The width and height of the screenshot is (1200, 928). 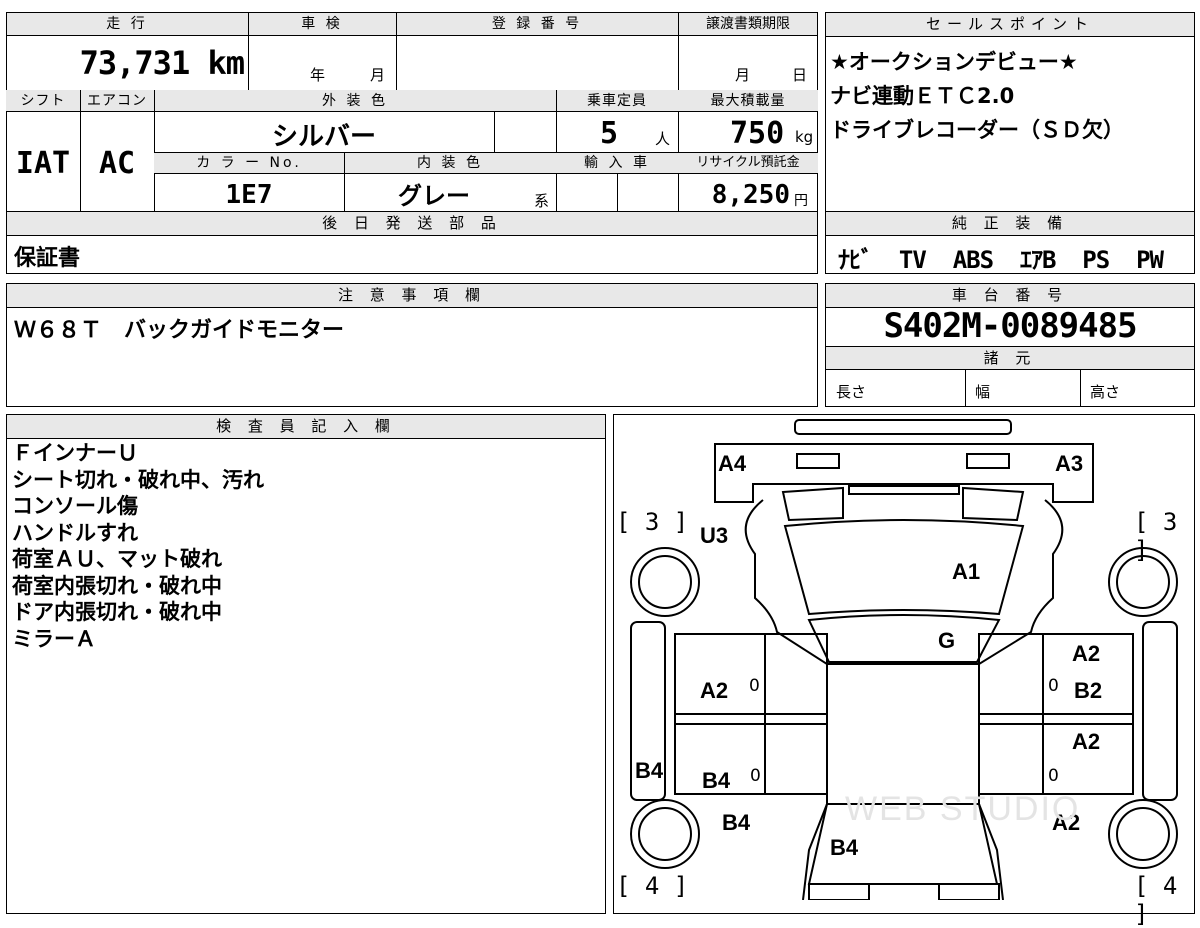 I want to click on inspector-line: シート切れ・破れ中、汚れ, so click(x=138, y=479).